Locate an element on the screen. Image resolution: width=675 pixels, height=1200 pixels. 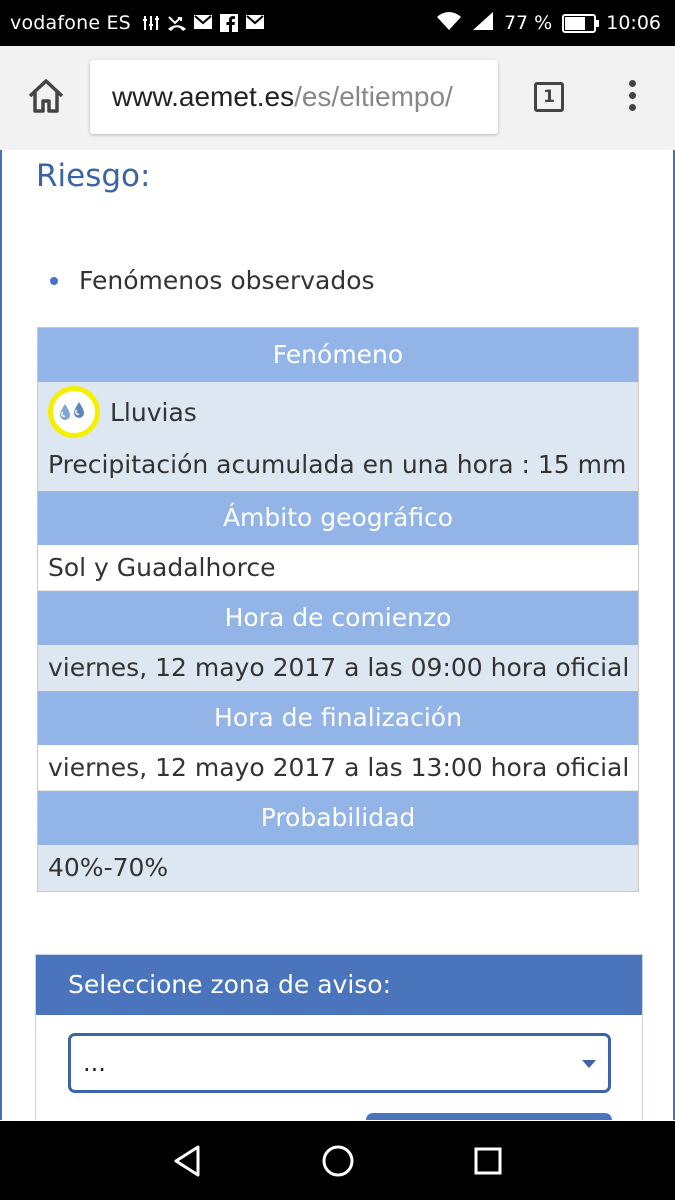
submit-button is located at coordinates (489, 1116).